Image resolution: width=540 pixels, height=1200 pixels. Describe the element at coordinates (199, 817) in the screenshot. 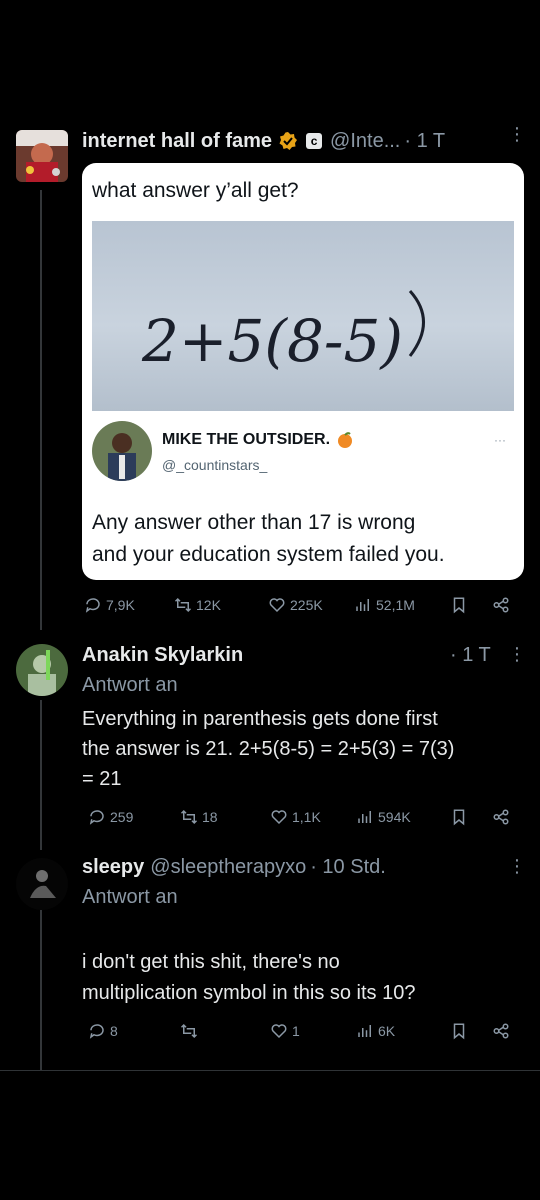

I see `repost-button: 18` at that location.